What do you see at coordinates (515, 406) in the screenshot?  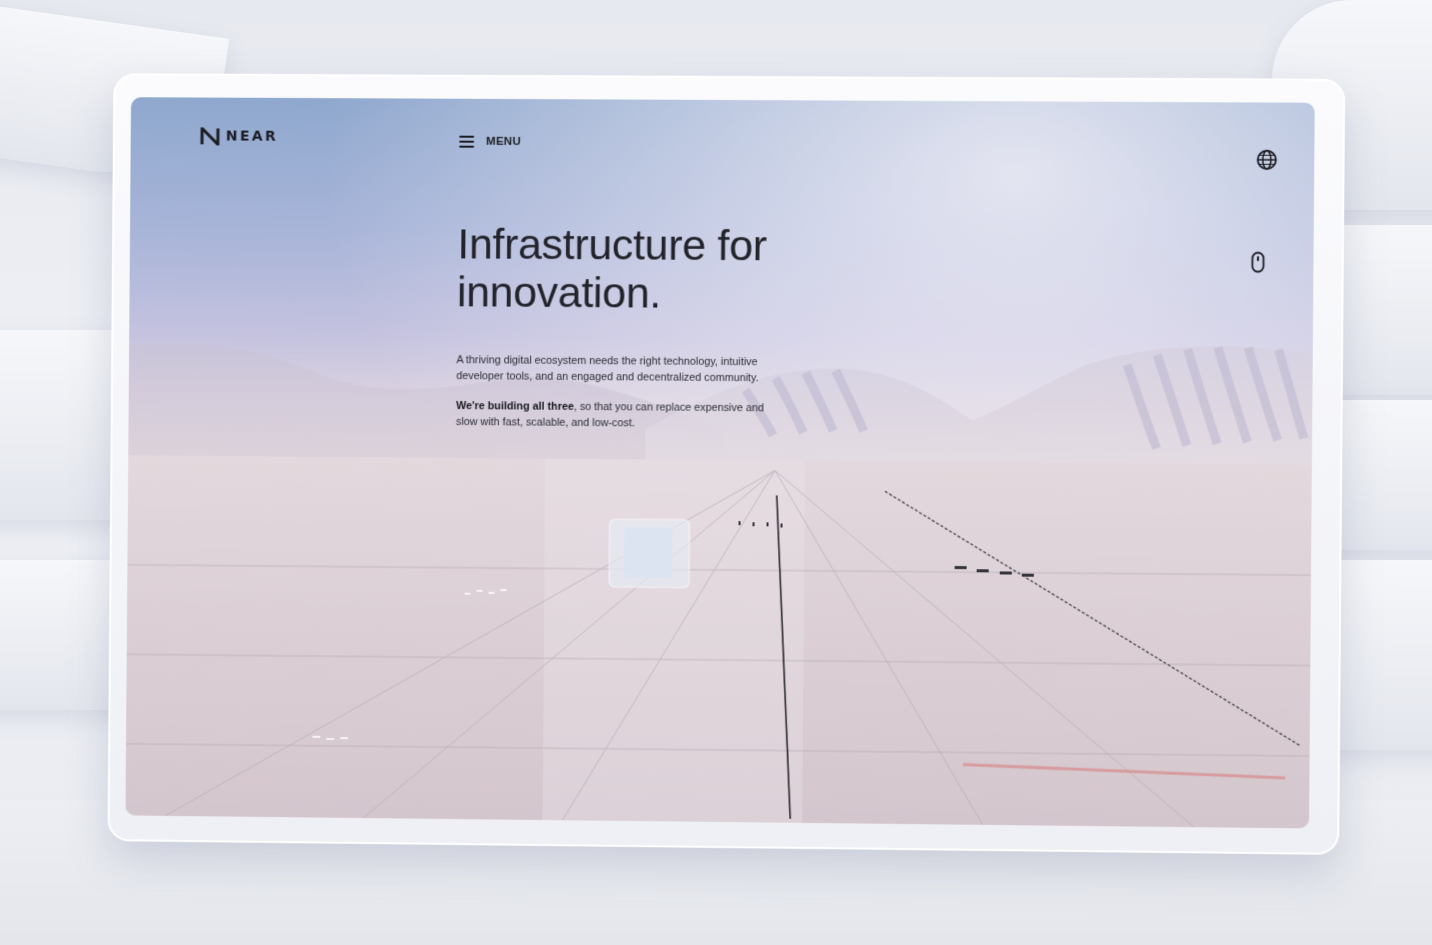 I see `hero-paragraph-2-bold: We're building all three` at bounding box center [515, 406].